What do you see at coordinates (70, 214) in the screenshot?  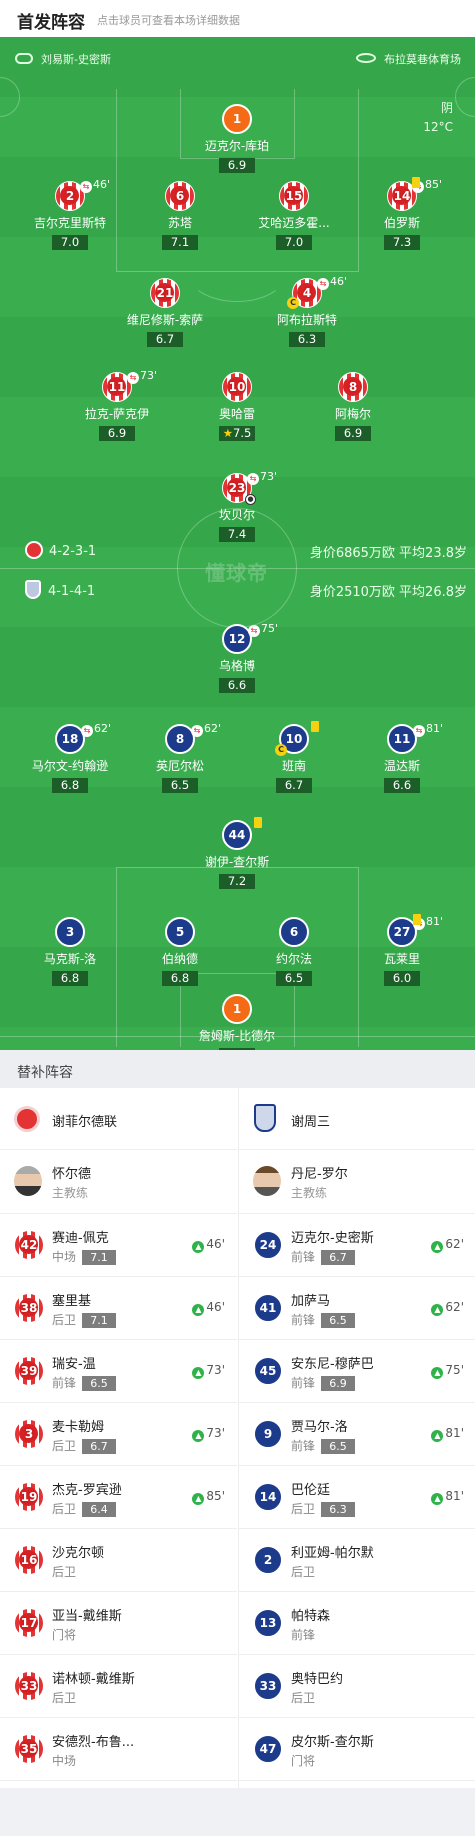 I see `home-player: 2 ⇆ 46' 吉尔克里斯特 7.0` at bounding box center [70, 214].